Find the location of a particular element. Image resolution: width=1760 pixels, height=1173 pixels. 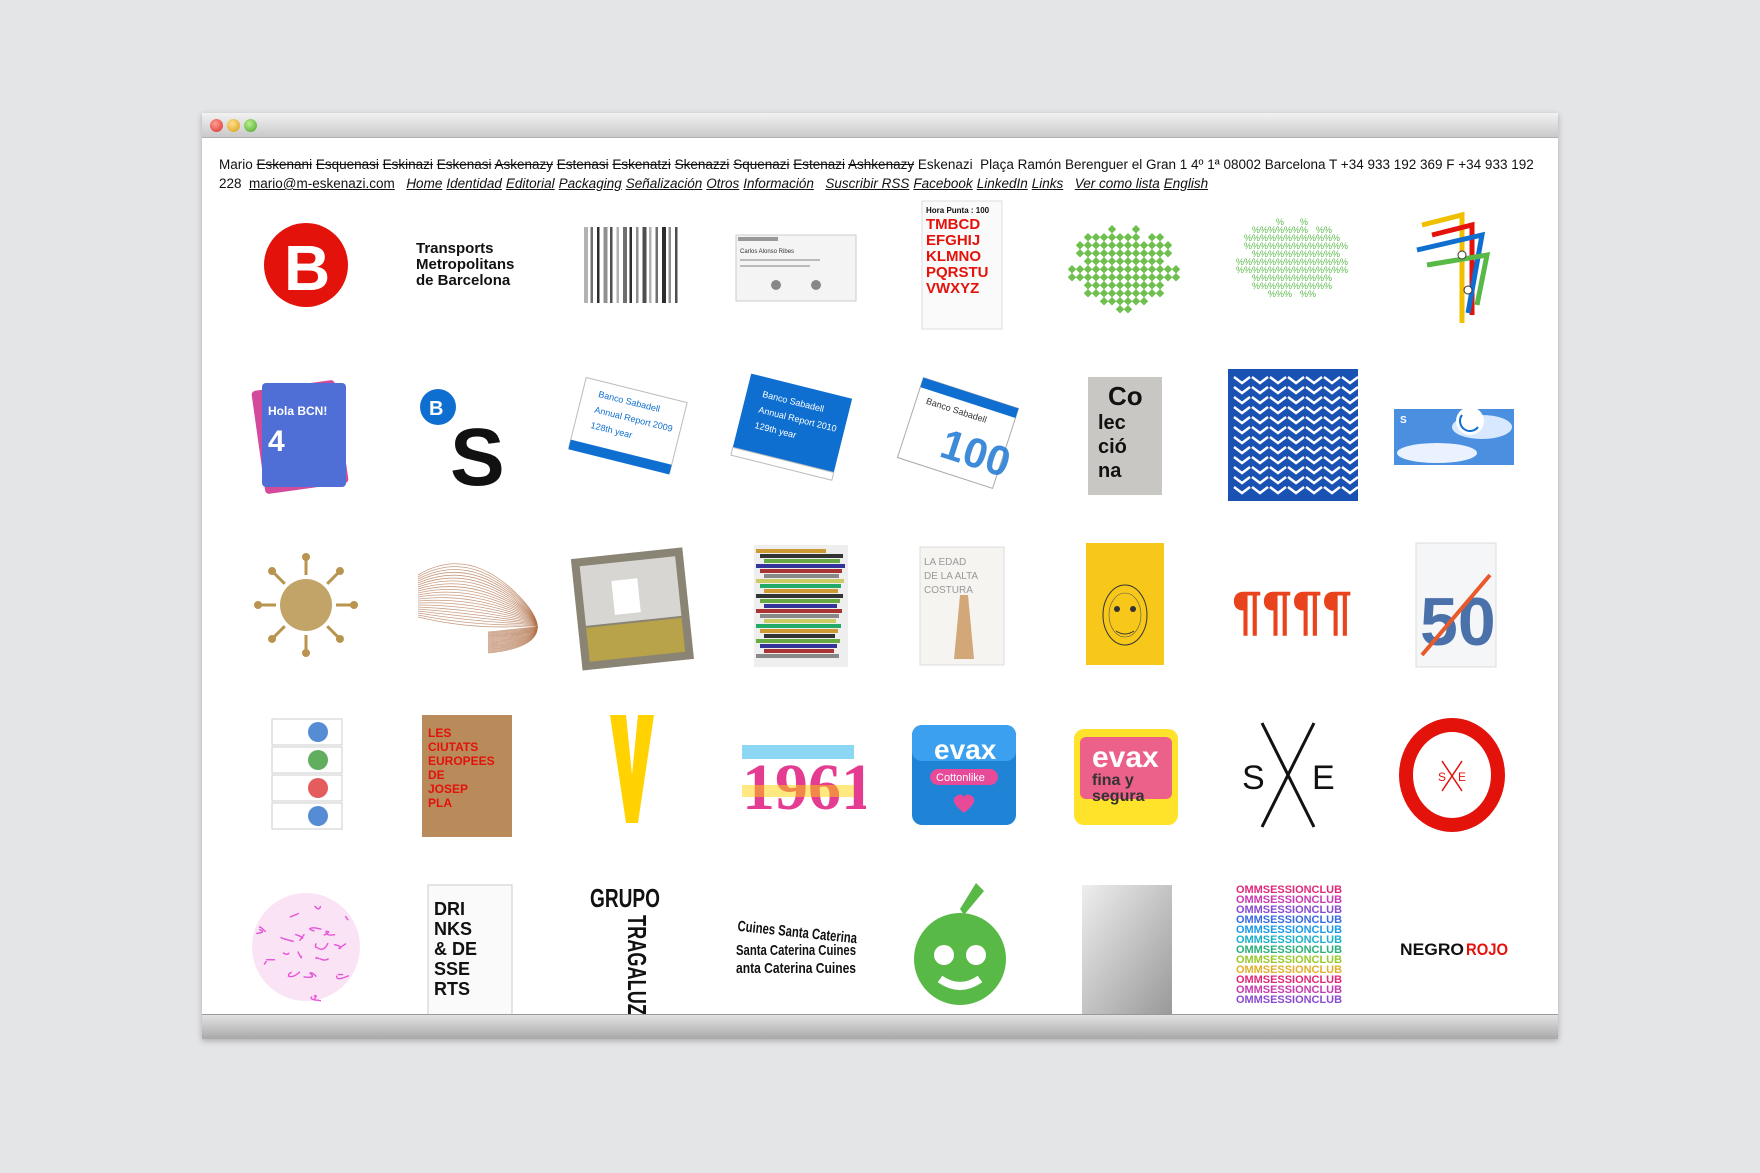

colorful-1961-type-image: 1961 is located at coordinates (808, 784).